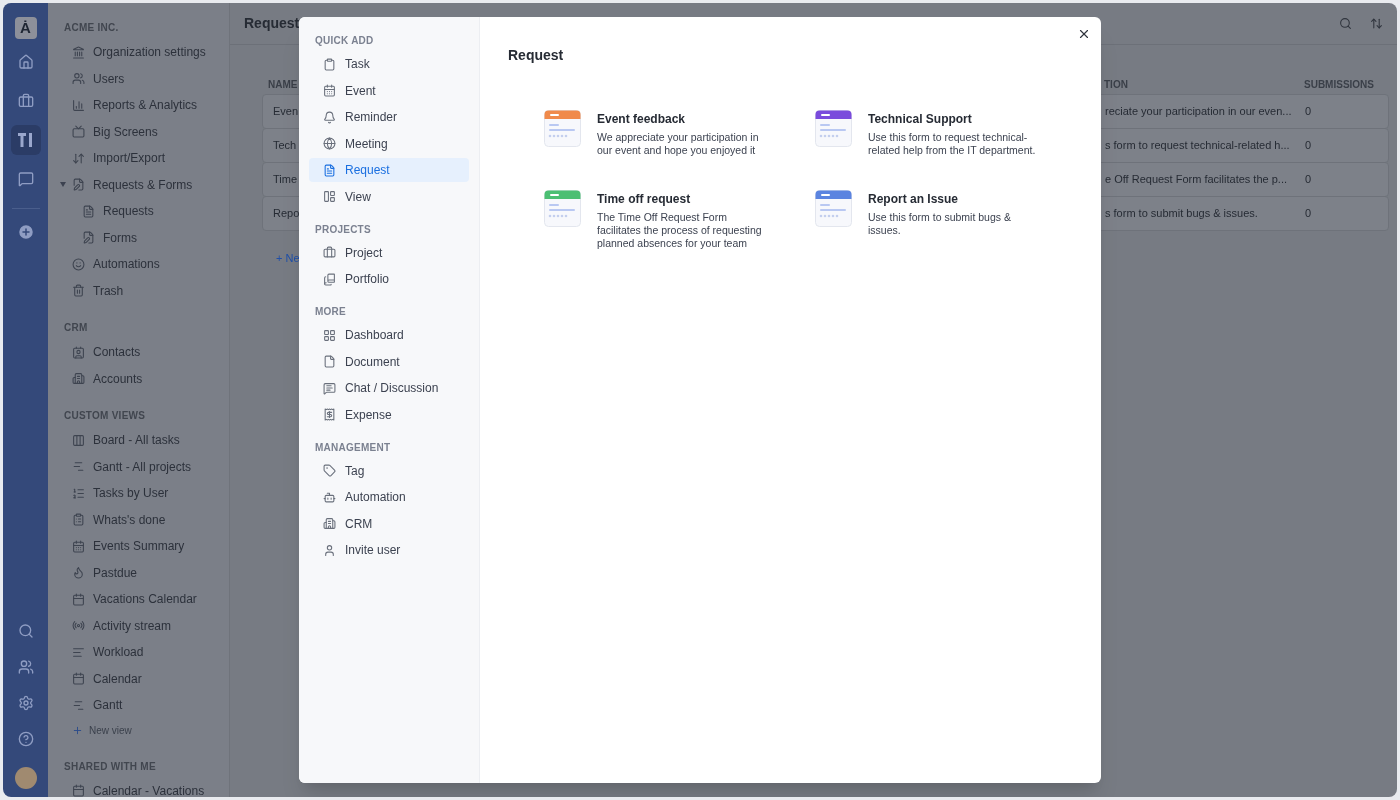 Image resolution: width=1400 pixels, height=800 pixels. I want to click on sidebar-item: Events Summary, so click(139, 546).